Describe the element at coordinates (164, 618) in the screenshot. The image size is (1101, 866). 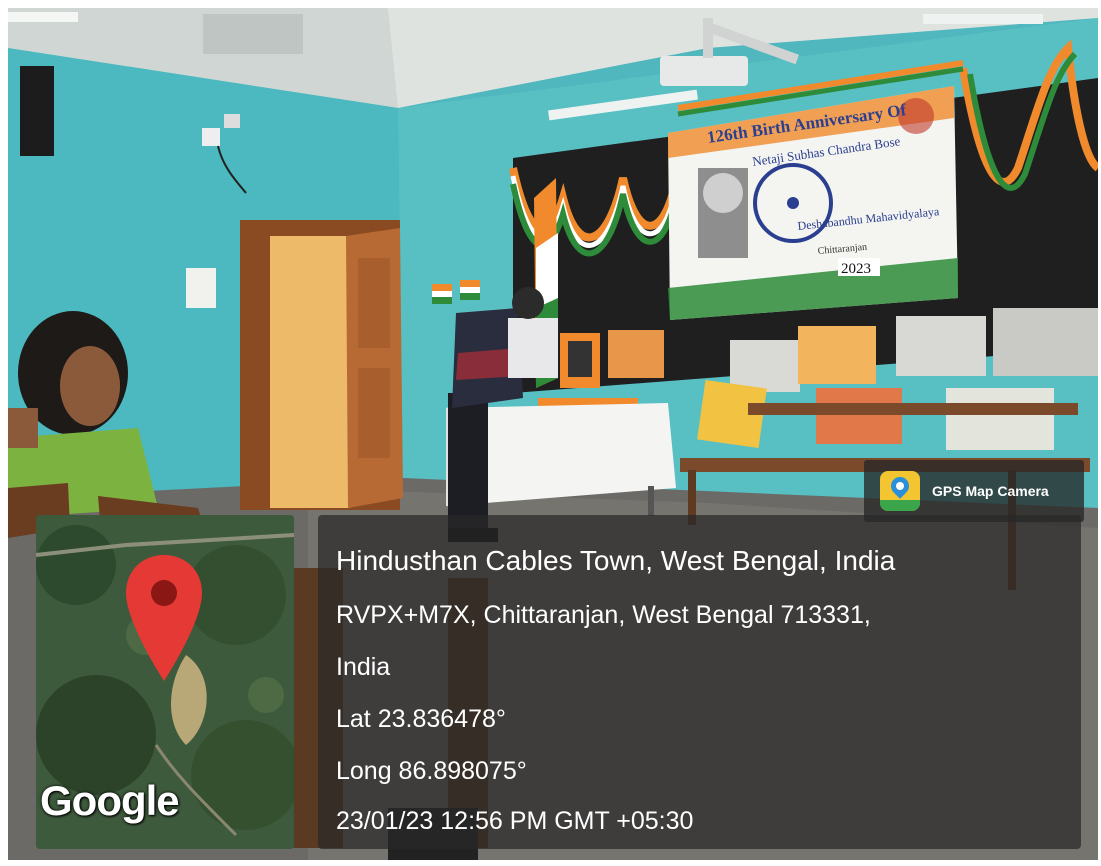
I see `location-pin-icon` at that location.